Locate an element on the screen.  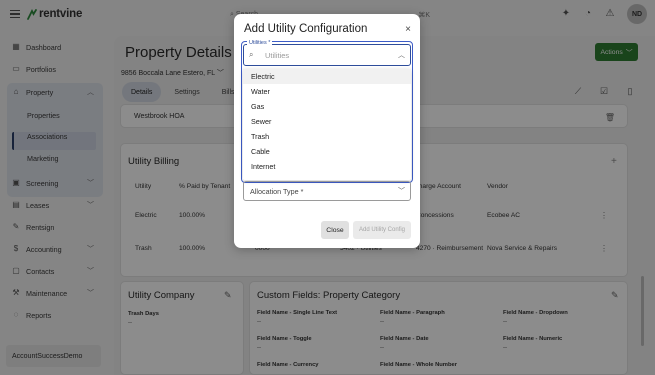
utilities-placeholder: Utilities is located at coordinates (277, 55).